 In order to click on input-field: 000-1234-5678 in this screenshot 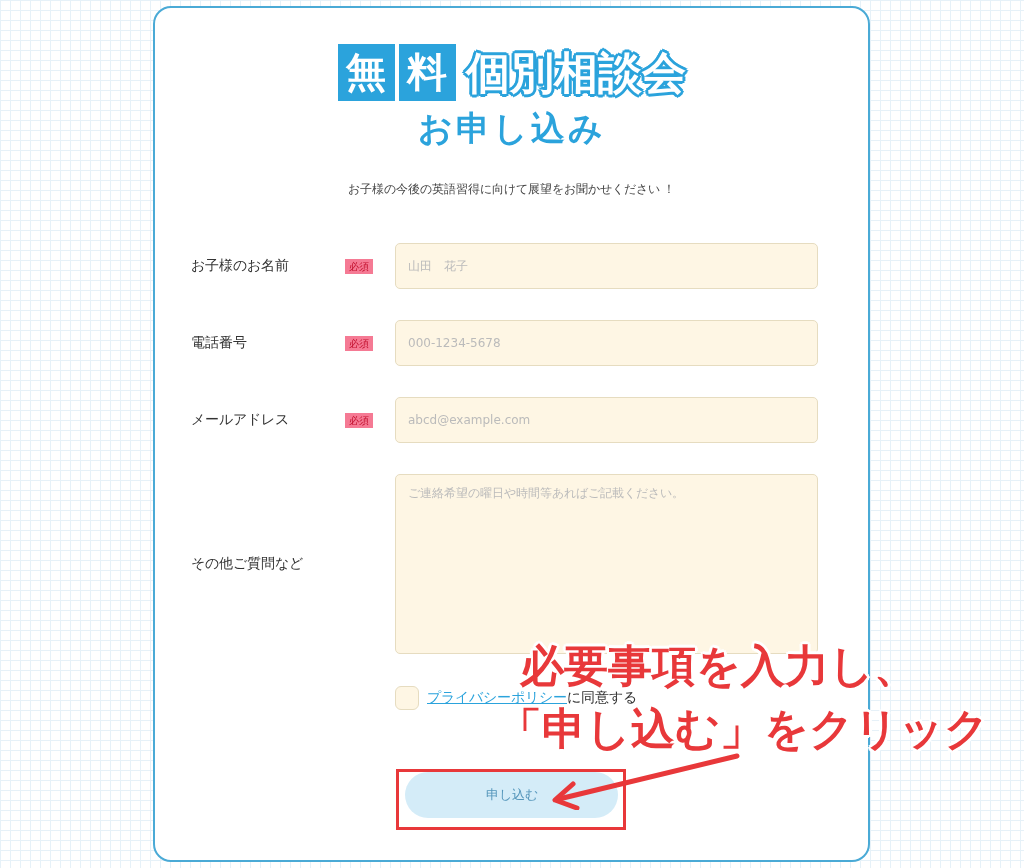, I will do `click(606, 343)`.